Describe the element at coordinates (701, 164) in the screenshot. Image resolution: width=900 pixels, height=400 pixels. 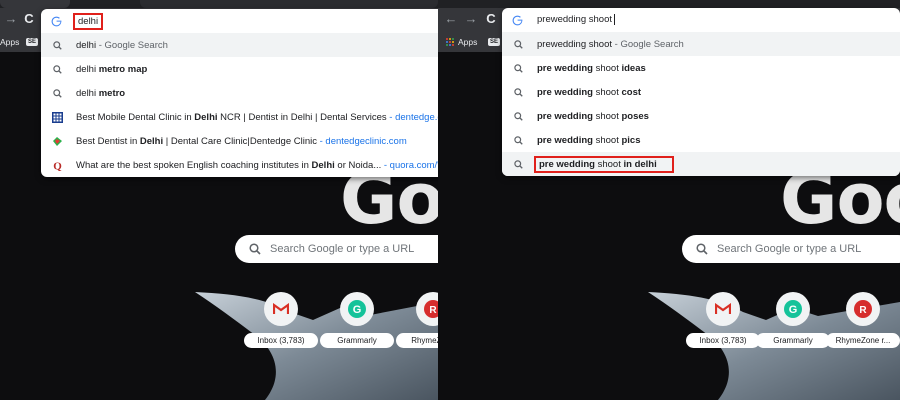
I see `suggestion-row: pre wedding shoot in delhi` at that location.